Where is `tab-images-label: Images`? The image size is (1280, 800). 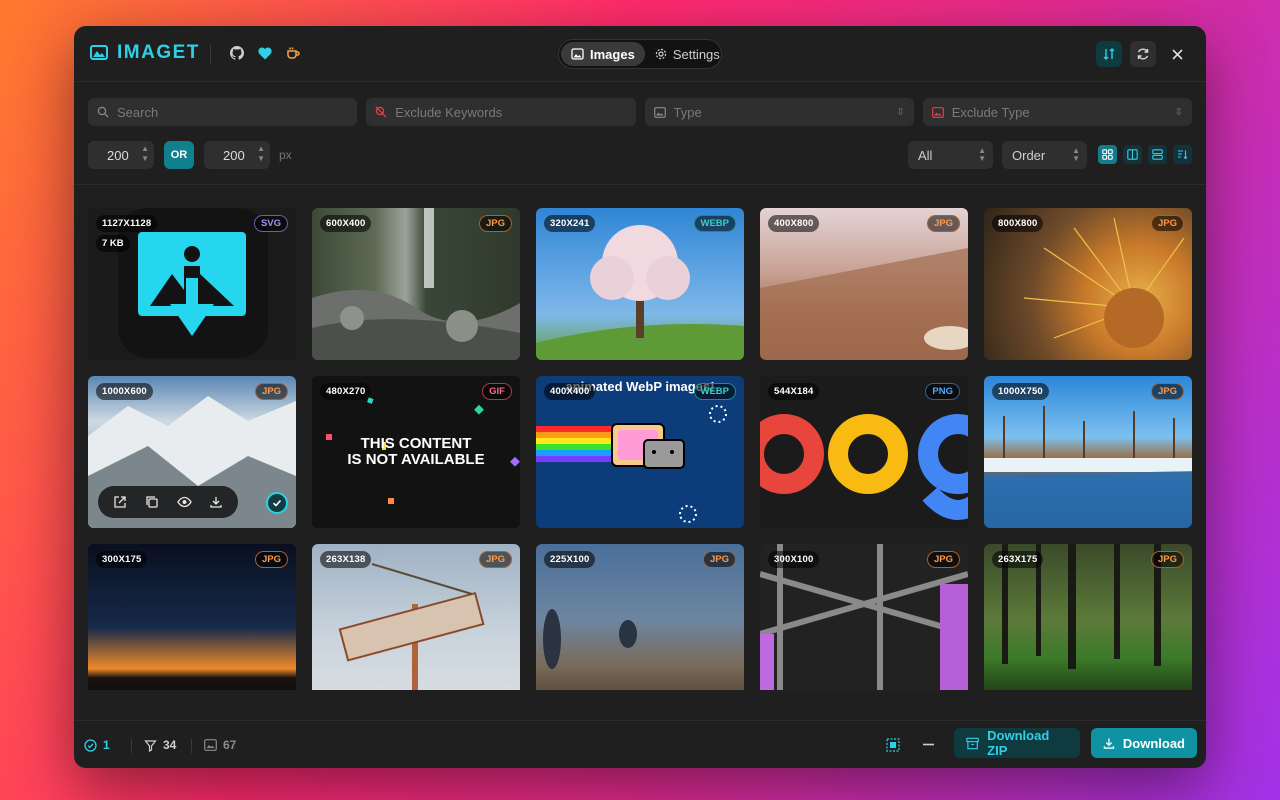
tab-images-label: Images is located at coordinates (612, 54).